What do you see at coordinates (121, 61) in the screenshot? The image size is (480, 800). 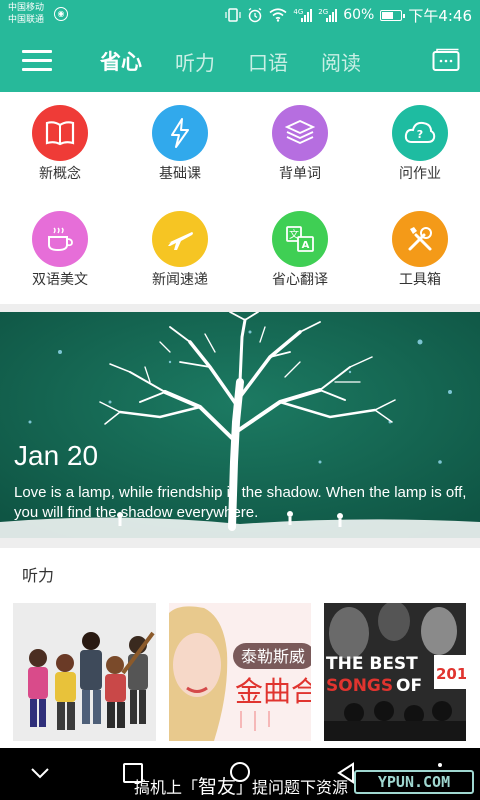 I see `tab-shengxin: 省心` at bounding box center [121, 61].